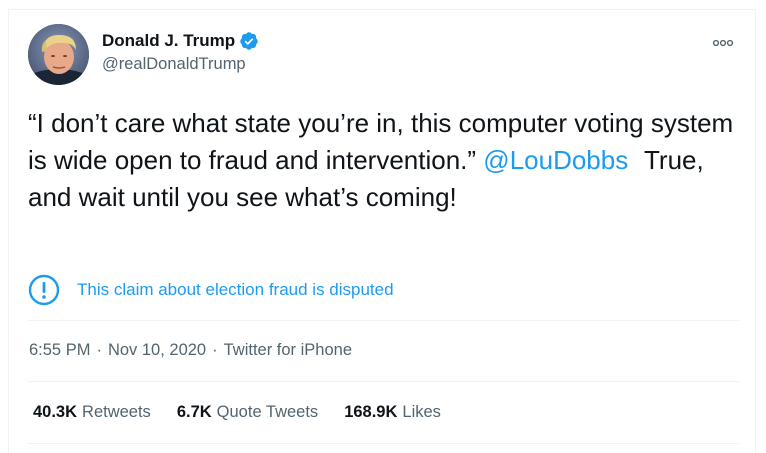 The width and height of the screenshot is (766, 453). I want to click on author-name-row: Donald J. Trump, so click(180, 41).